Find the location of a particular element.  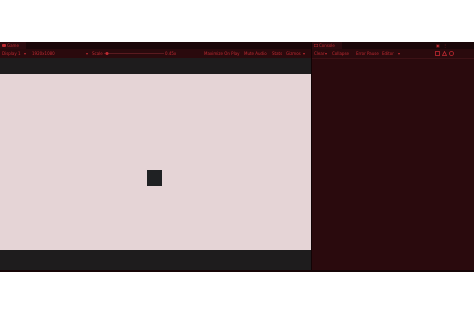

clear-button: Clear is located at coordinates (319, 53).